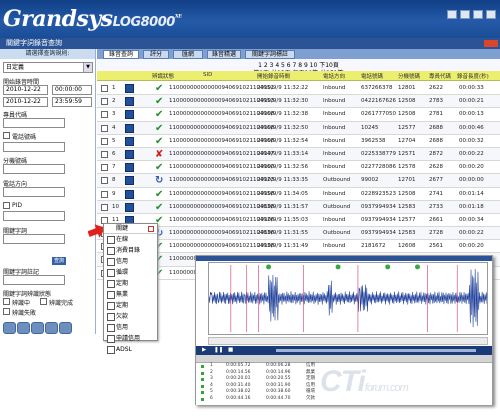  I want to click on tab-keyword-mark: 關鍵字詞標註, so click(270, 54).